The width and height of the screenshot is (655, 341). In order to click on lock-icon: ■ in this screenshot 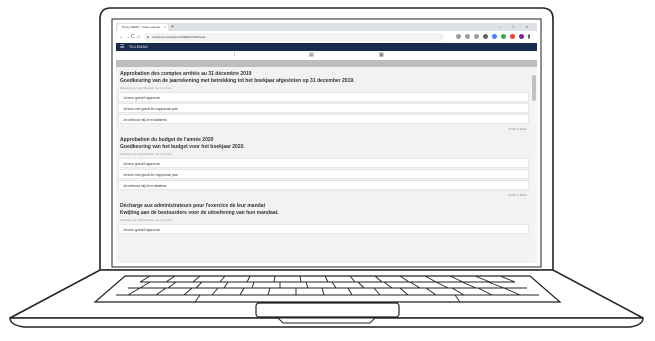, I will do `click(148, 37)`.